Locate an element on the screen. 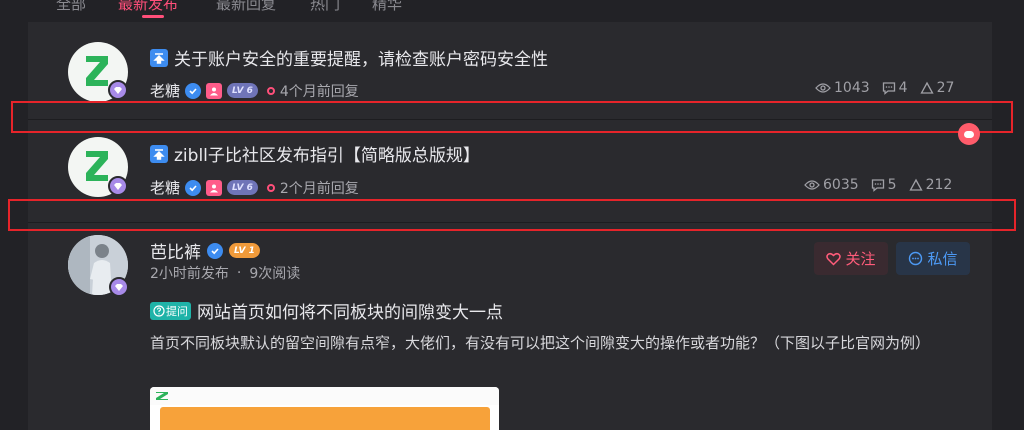 Image resolution: width=1024 pixels, height=430 pixels. view-count: 6035 is located at coordinates (831, 185).